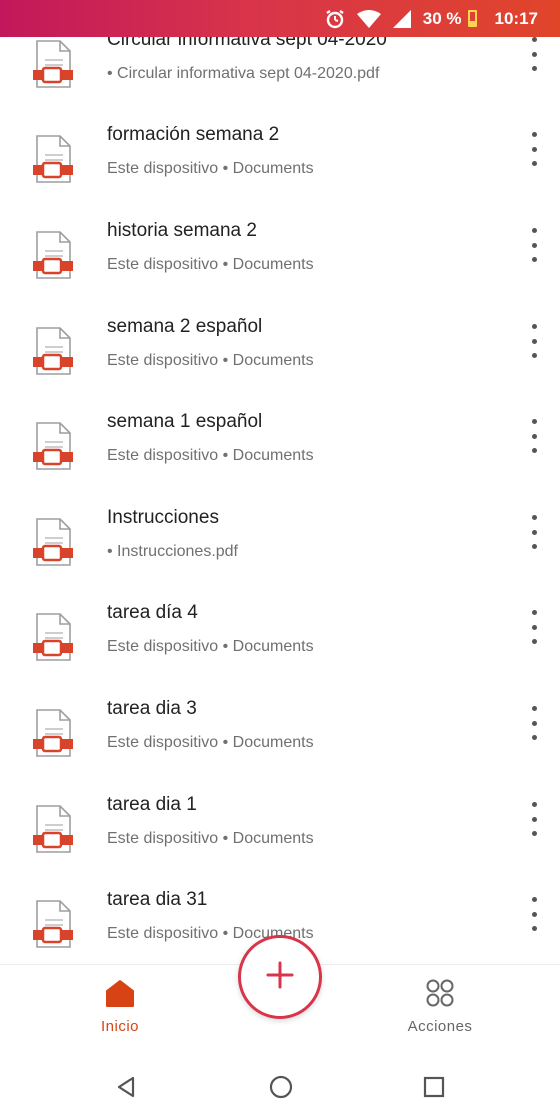 The image size is (560, 1120). I want to click on nav-actions: Acciones, so click(440, 1007).